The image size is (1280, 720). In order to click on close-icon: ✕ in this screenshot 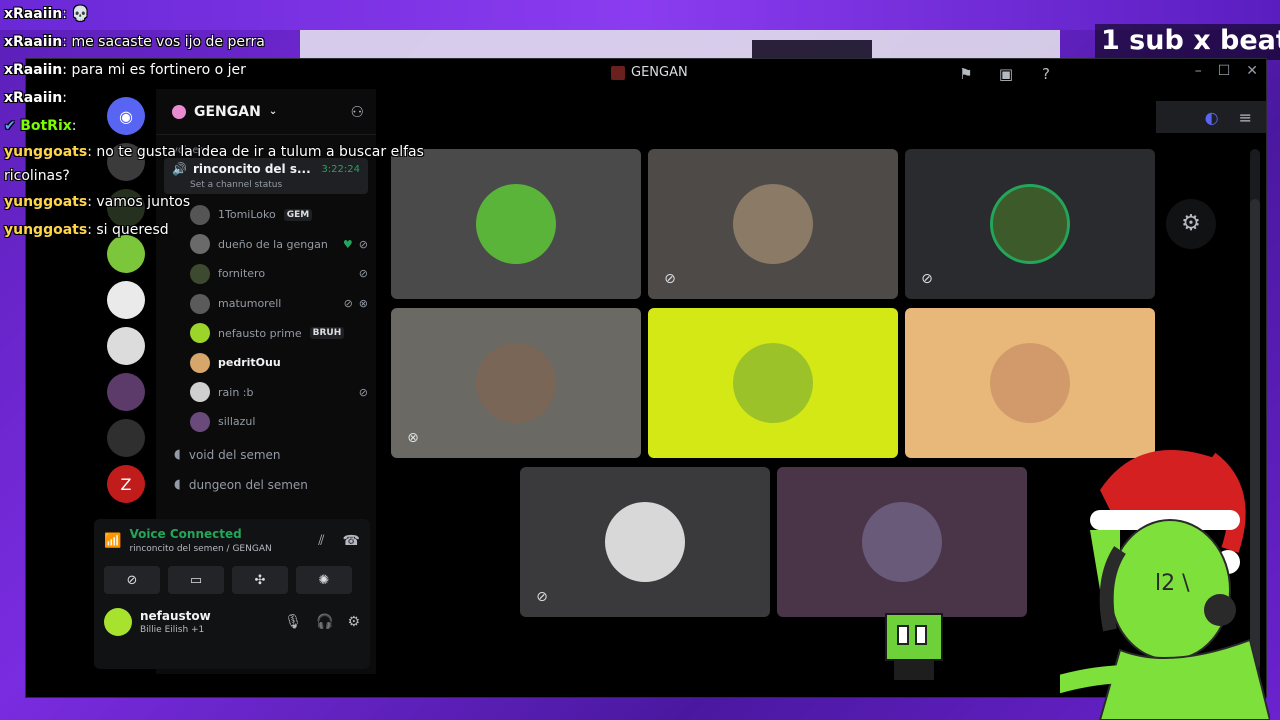, I will do `click(1252, 71)`.